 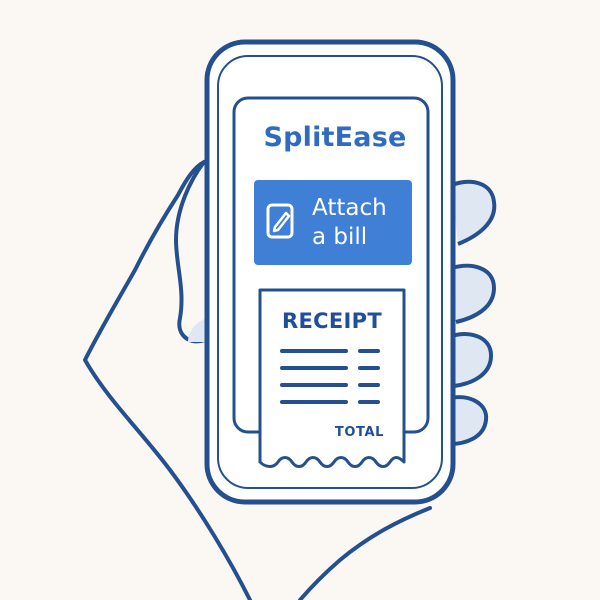 What do you see at coordinates (280, 221) in the screenshot?
I see `document-edit-icon` at bounding box center [280, 221].